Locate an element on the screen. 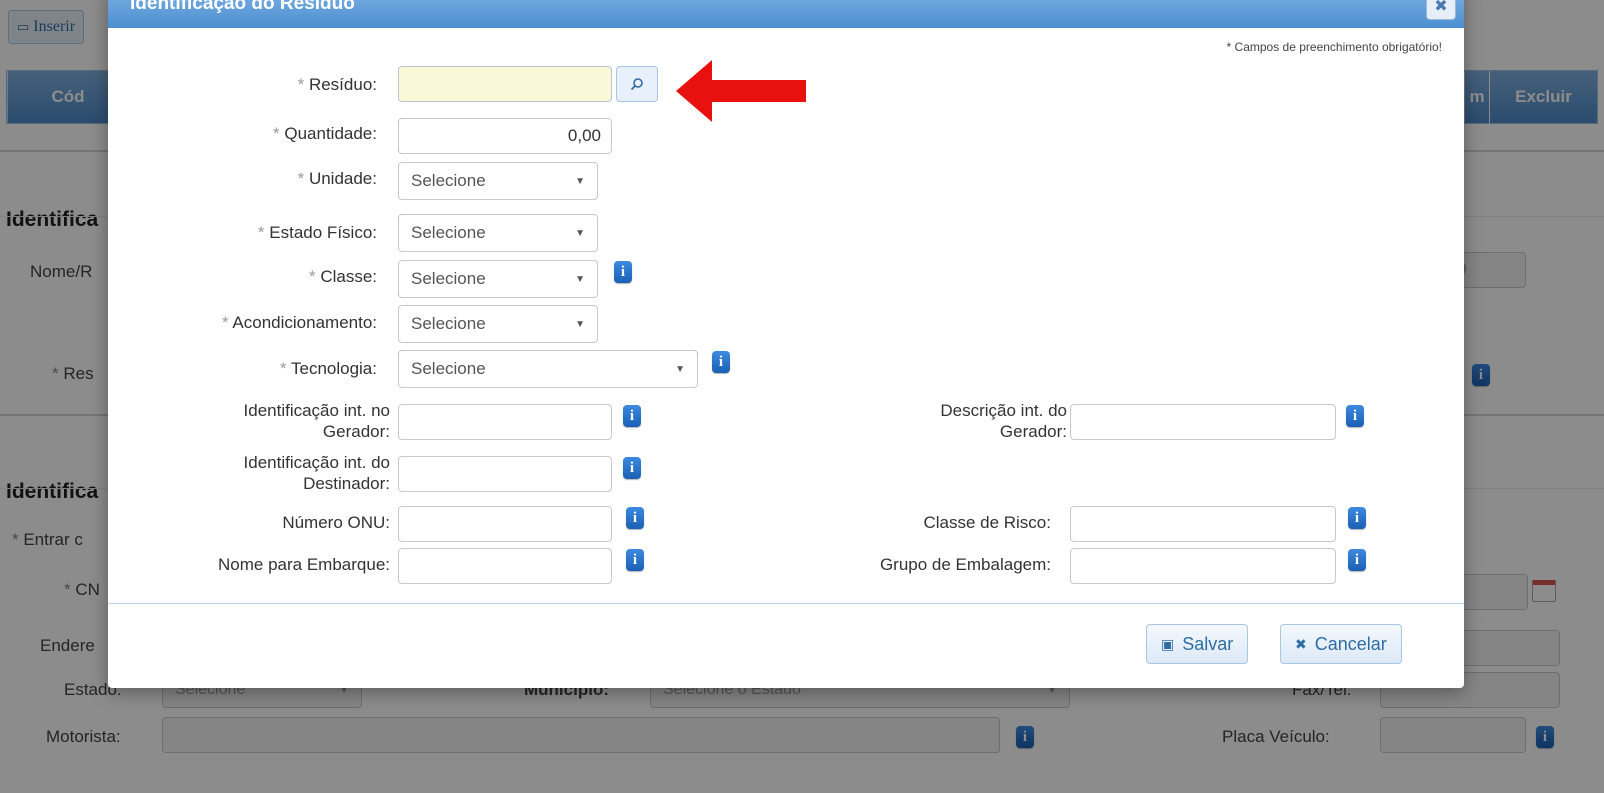 This screenshot has width=1604, height=793. cancel-button: ✖ Cancelar is located at coordinates (1341, 644).